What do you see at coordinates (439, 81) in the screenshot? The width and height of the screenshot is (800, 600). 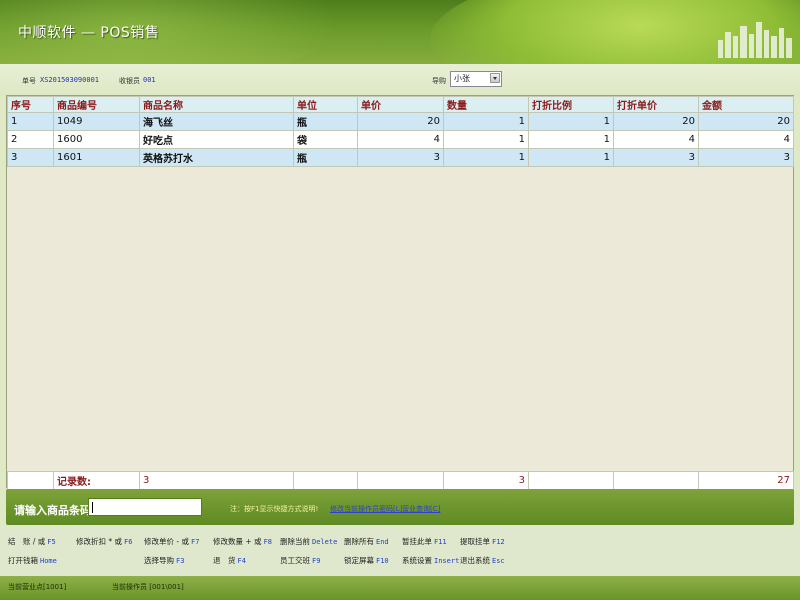 I see `guide-label: 导购` at bounding box center [439, 81].